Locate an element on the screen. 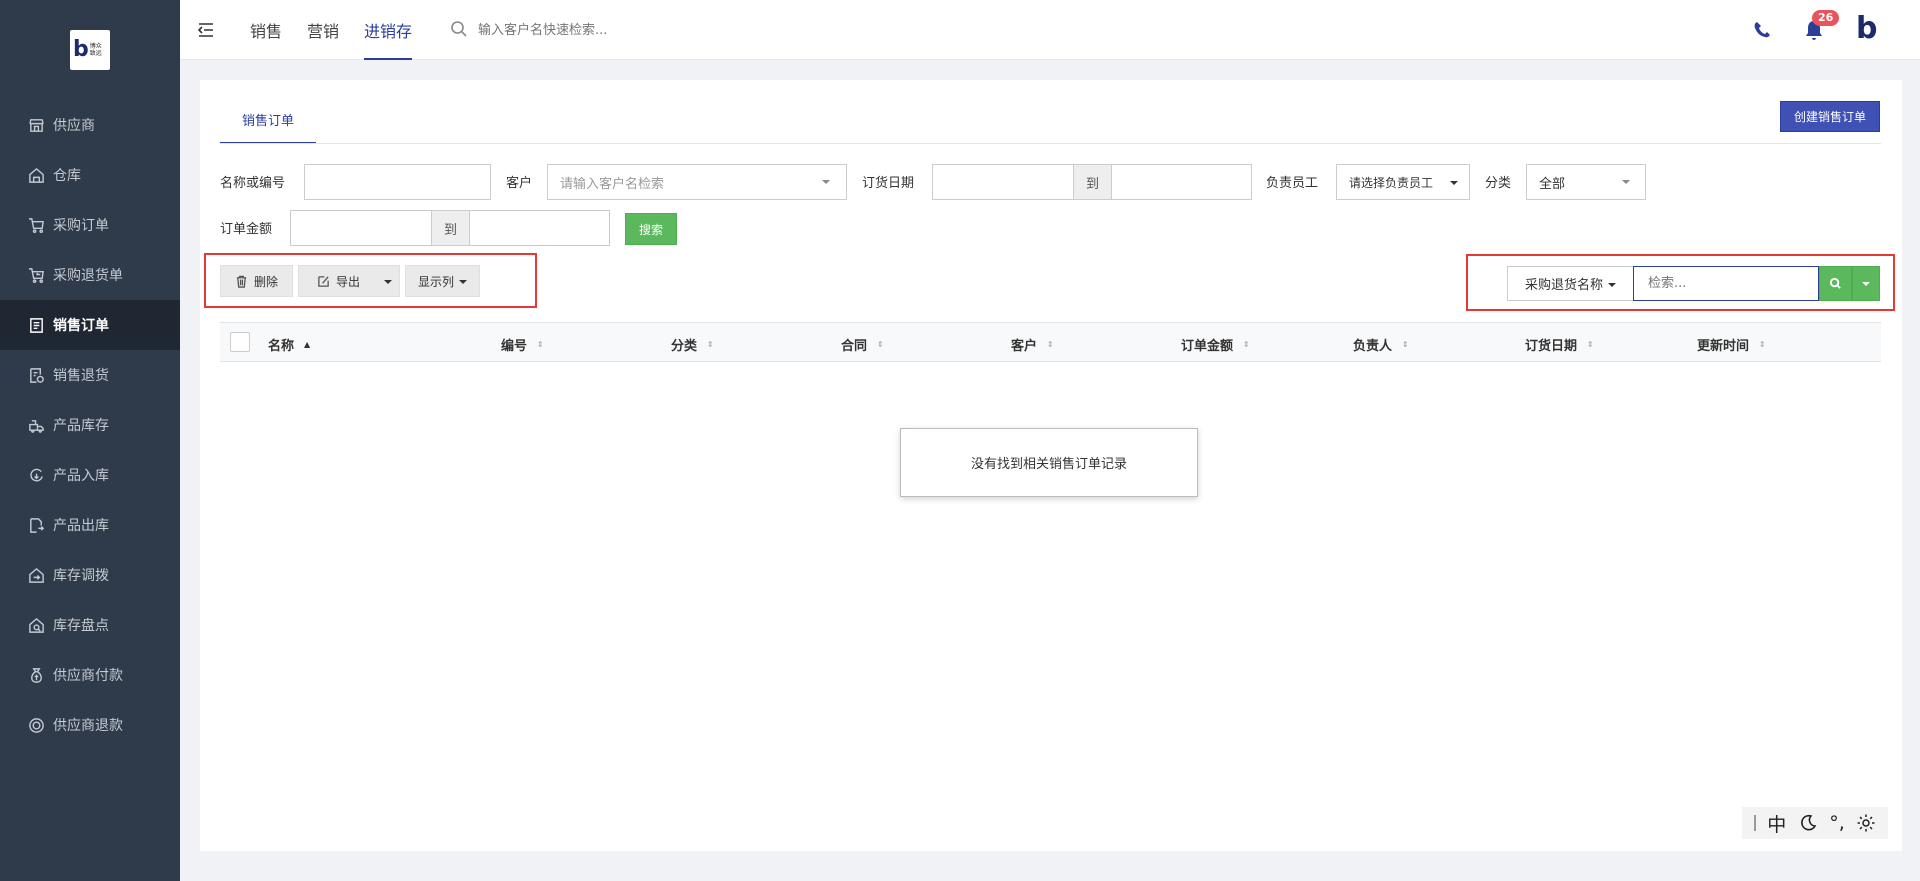 This screenshot has height=881, width=1920. logo-text: 博众致远 is located at coordinates (95, 50).